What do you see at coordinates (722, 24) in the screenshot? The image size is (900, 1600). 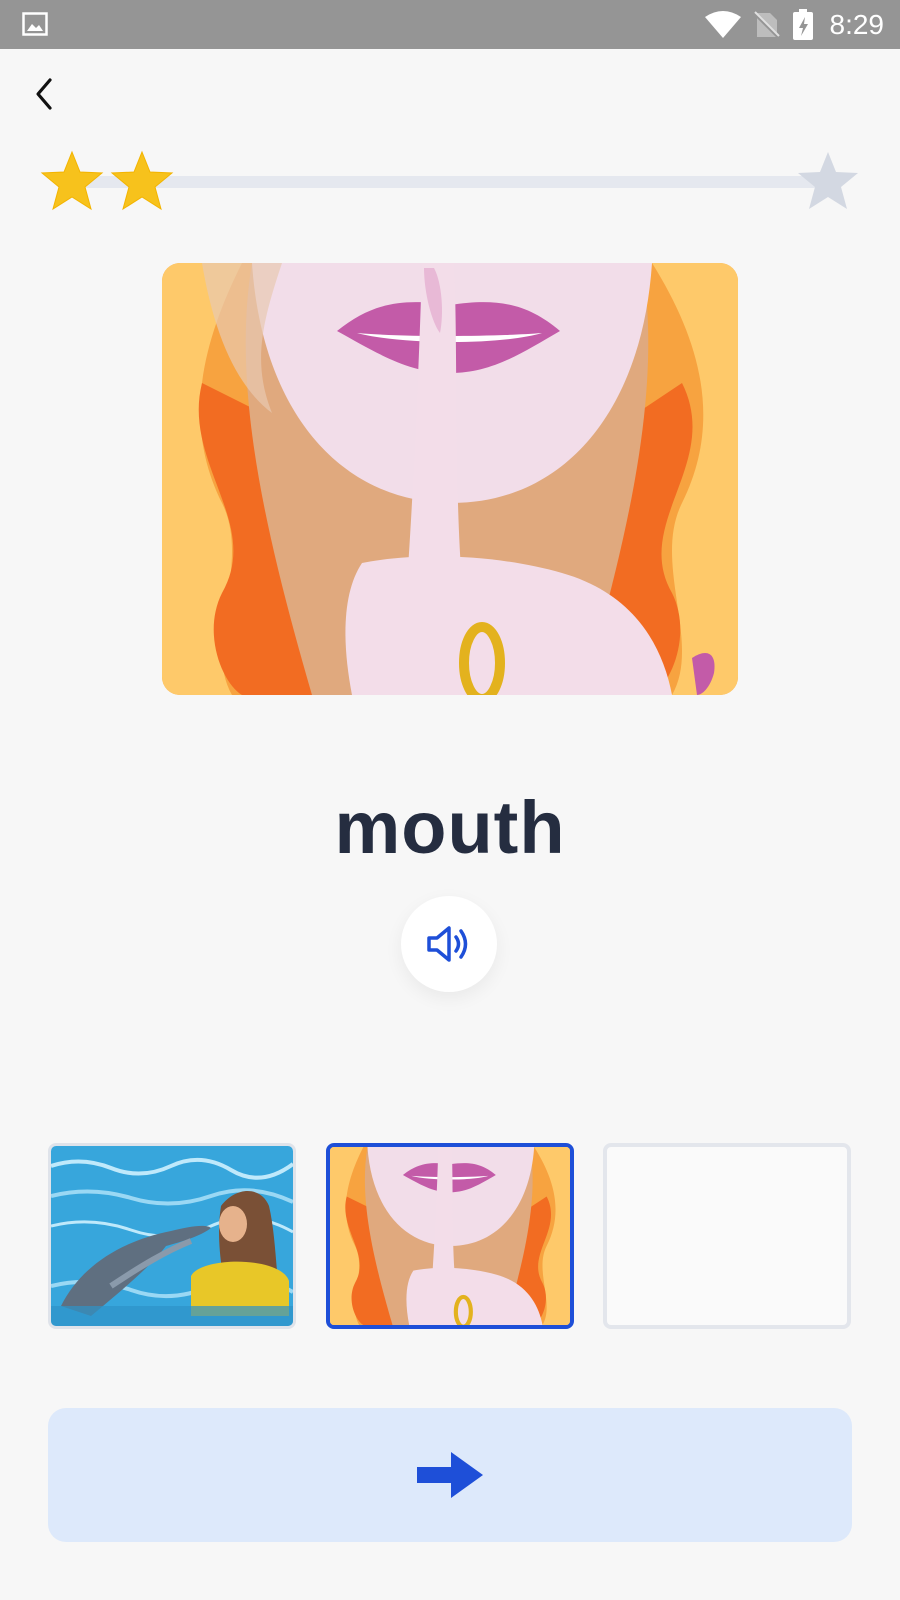 I see `wifi-icon` at bounding box center [722, 24].